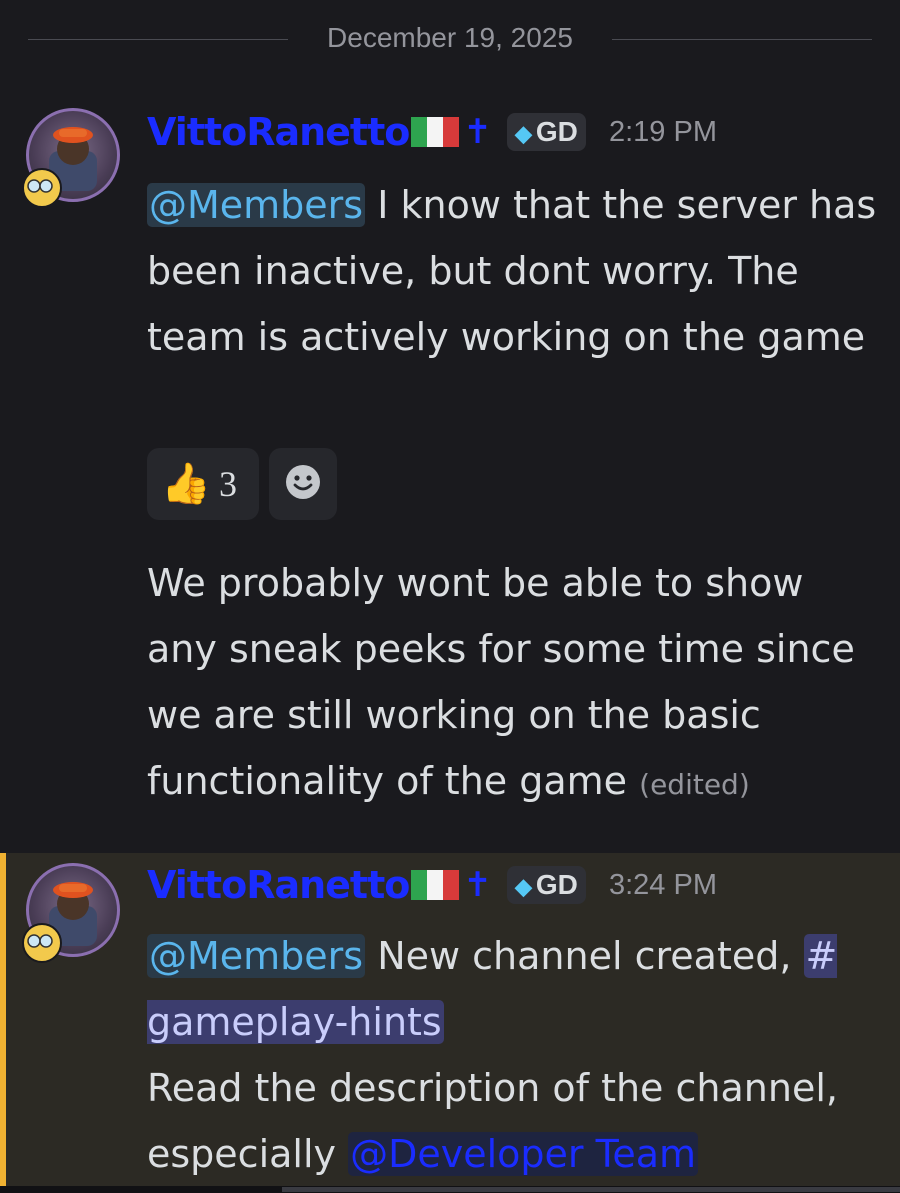 The height and width of the screenshot is (1193, 900). I want to click on scrollbar-thumb, so click(591, 1189).